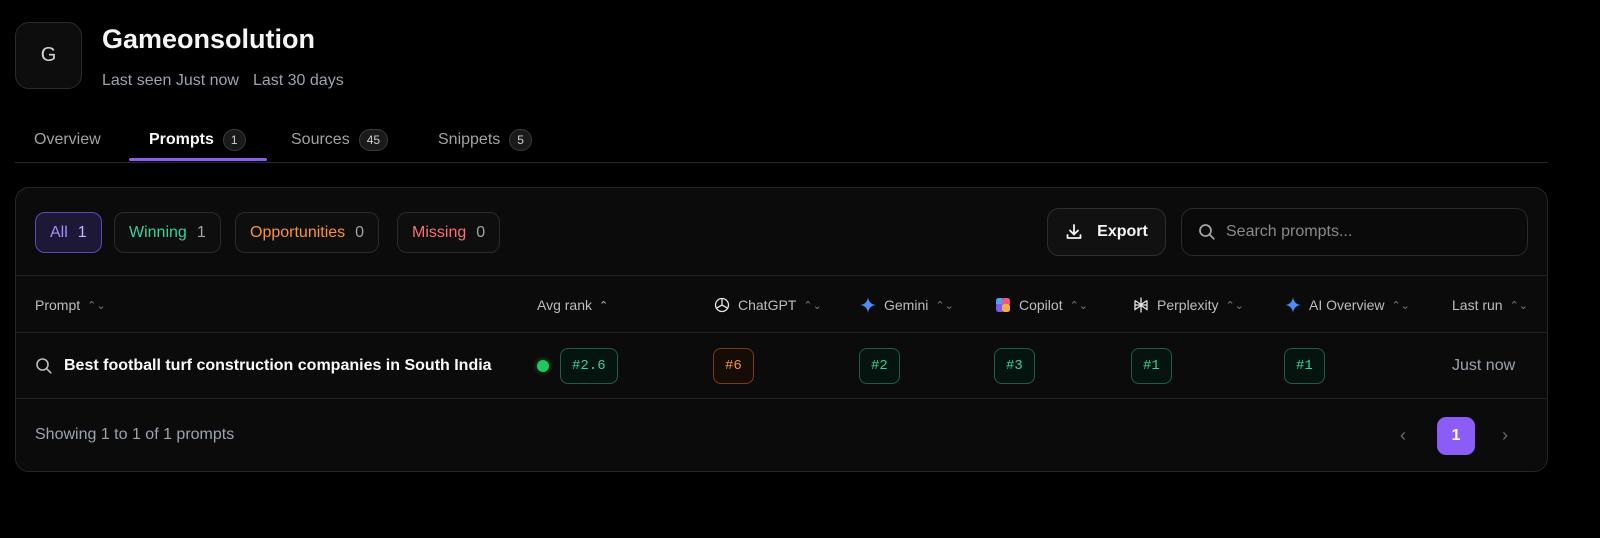  Describe the element at coordinates (781, 140) in the screenshot. I see `tab-bar: Overview Prompts 1 Sources 45 Snippets 5` at that location.